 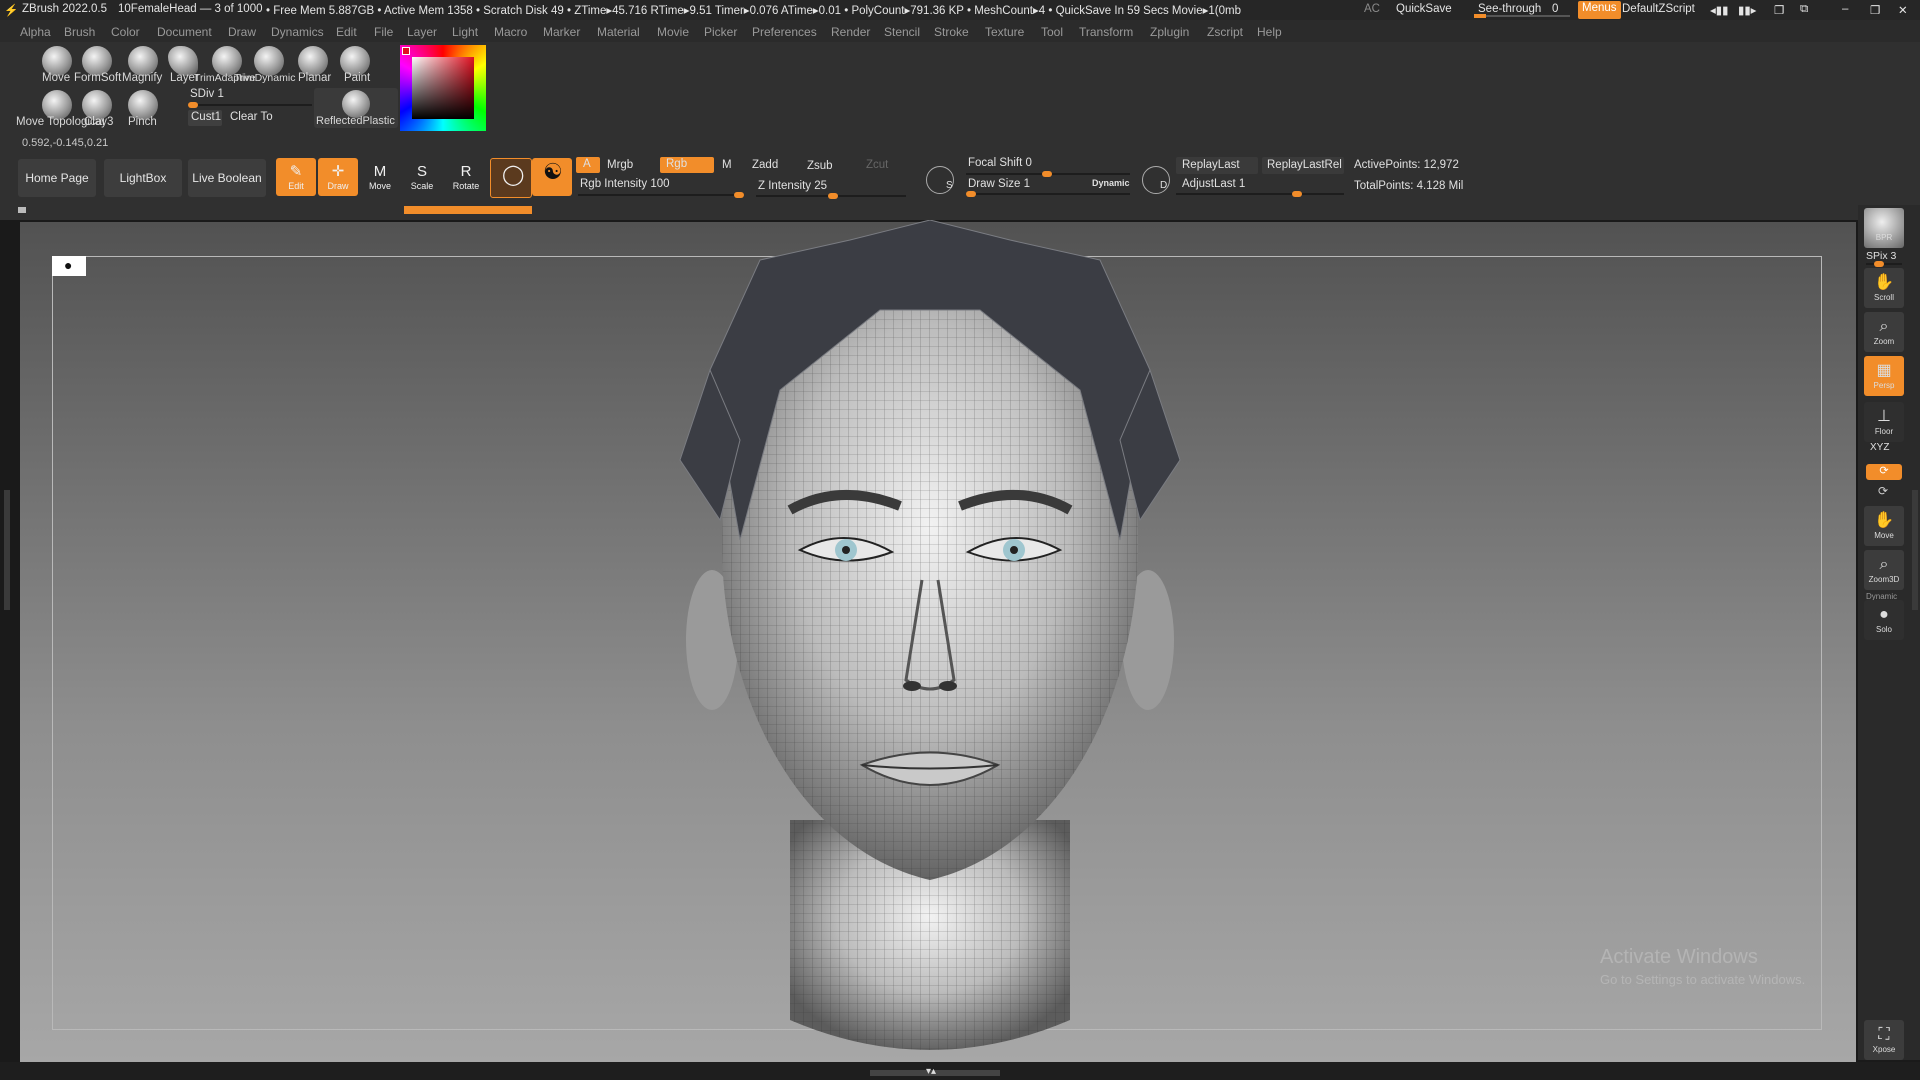 I want to click on clear-to-button: Clear To, so click(x=251, y=117).